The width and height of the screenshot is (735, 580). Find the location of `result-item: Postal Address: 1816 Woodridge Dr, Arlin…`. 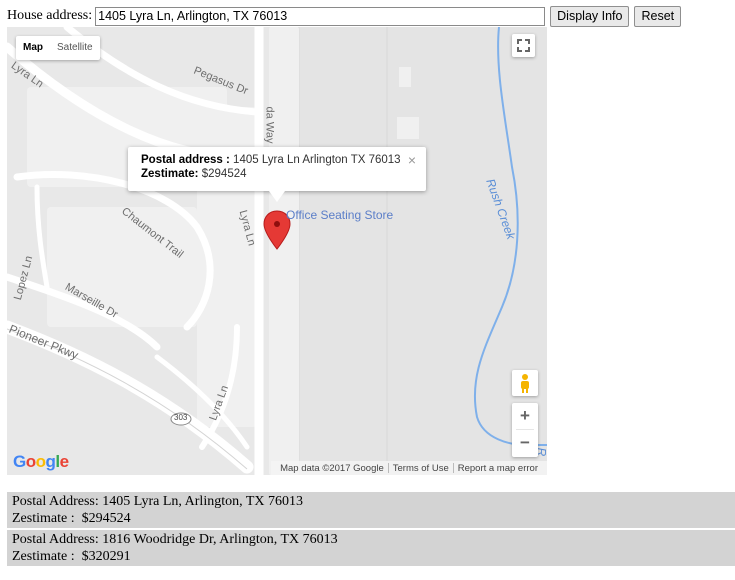

result-item: Postal Address: 1816 Woodridge Dr, Arlin… is located at coordinates (371, 548).